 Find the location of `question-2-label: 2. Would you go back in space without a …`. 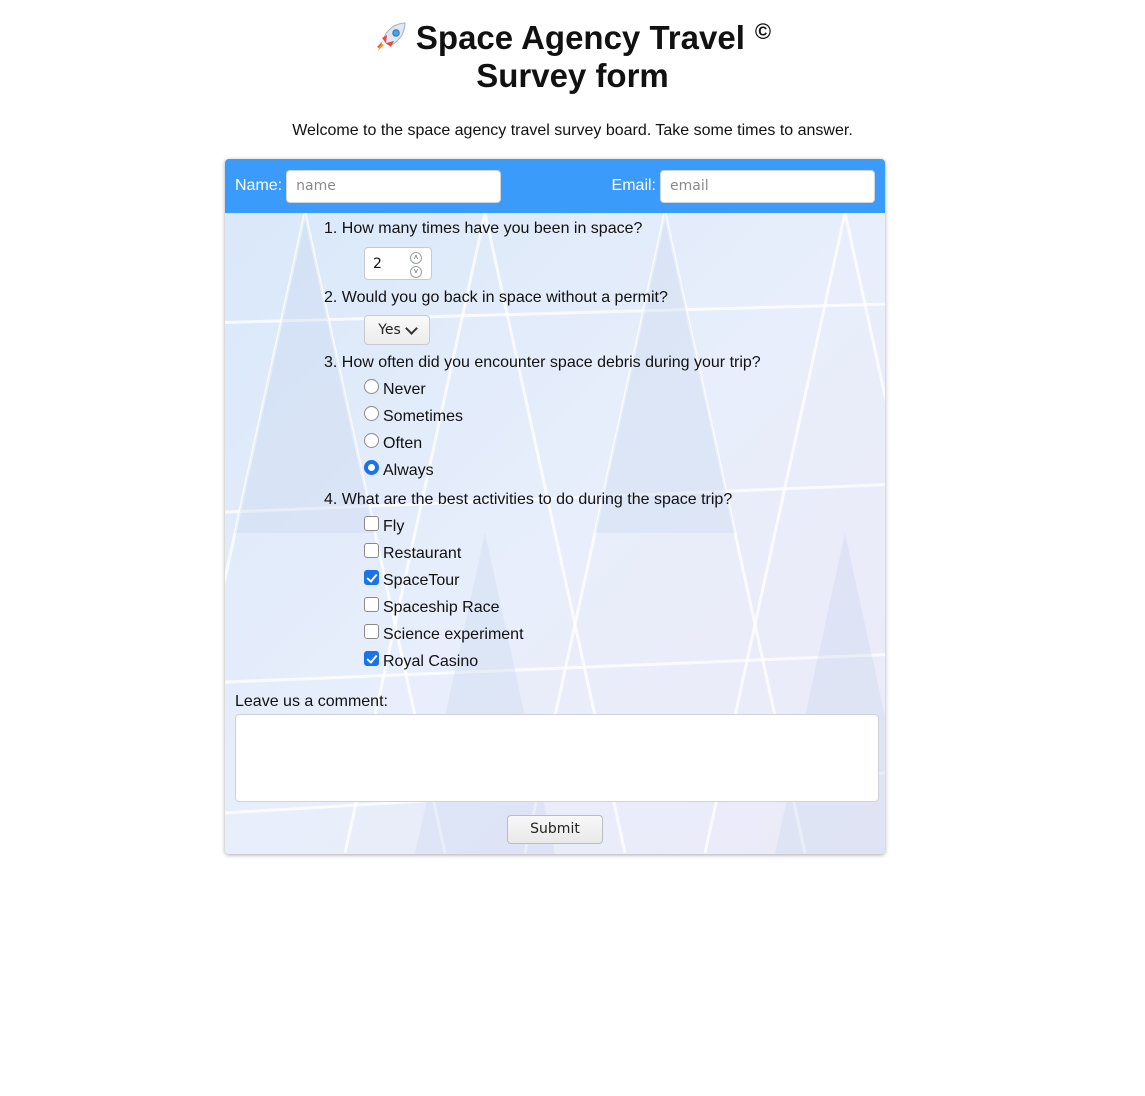

question-2-label: 2. Would you go back in space without a … is located at coordinates (496, 297).